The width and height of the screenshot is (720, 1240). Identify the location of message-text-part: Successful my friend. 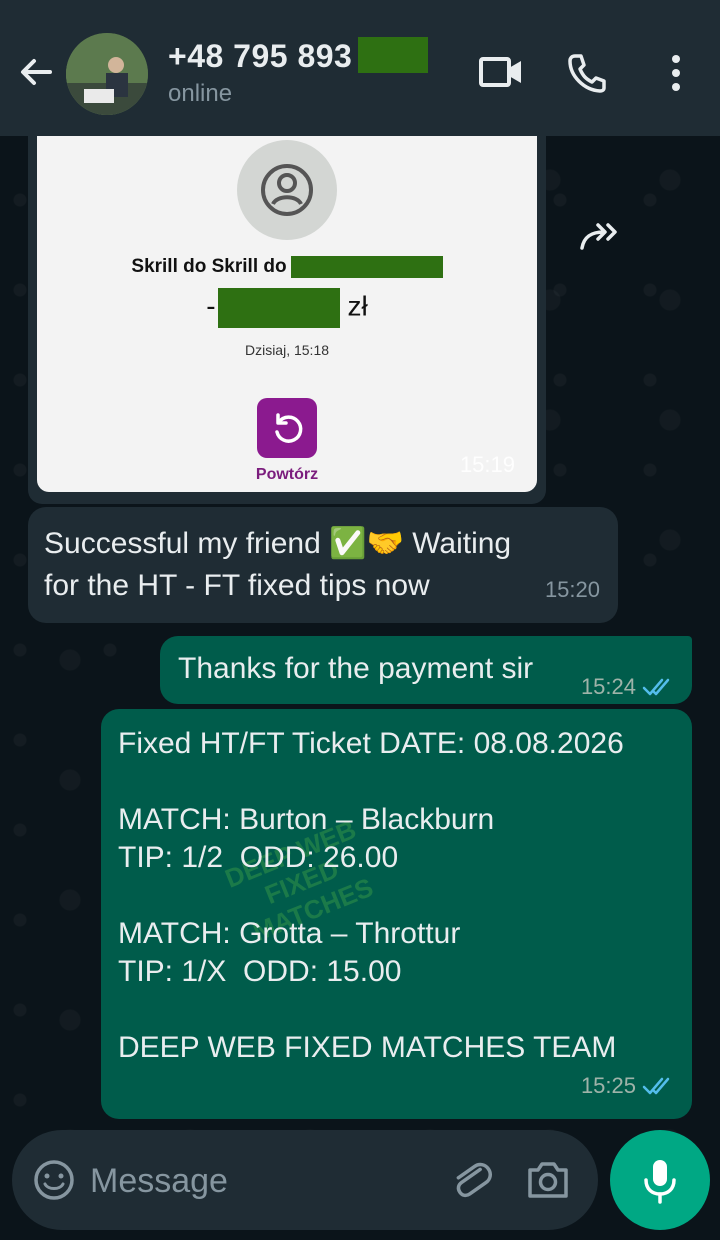
(182, 543).